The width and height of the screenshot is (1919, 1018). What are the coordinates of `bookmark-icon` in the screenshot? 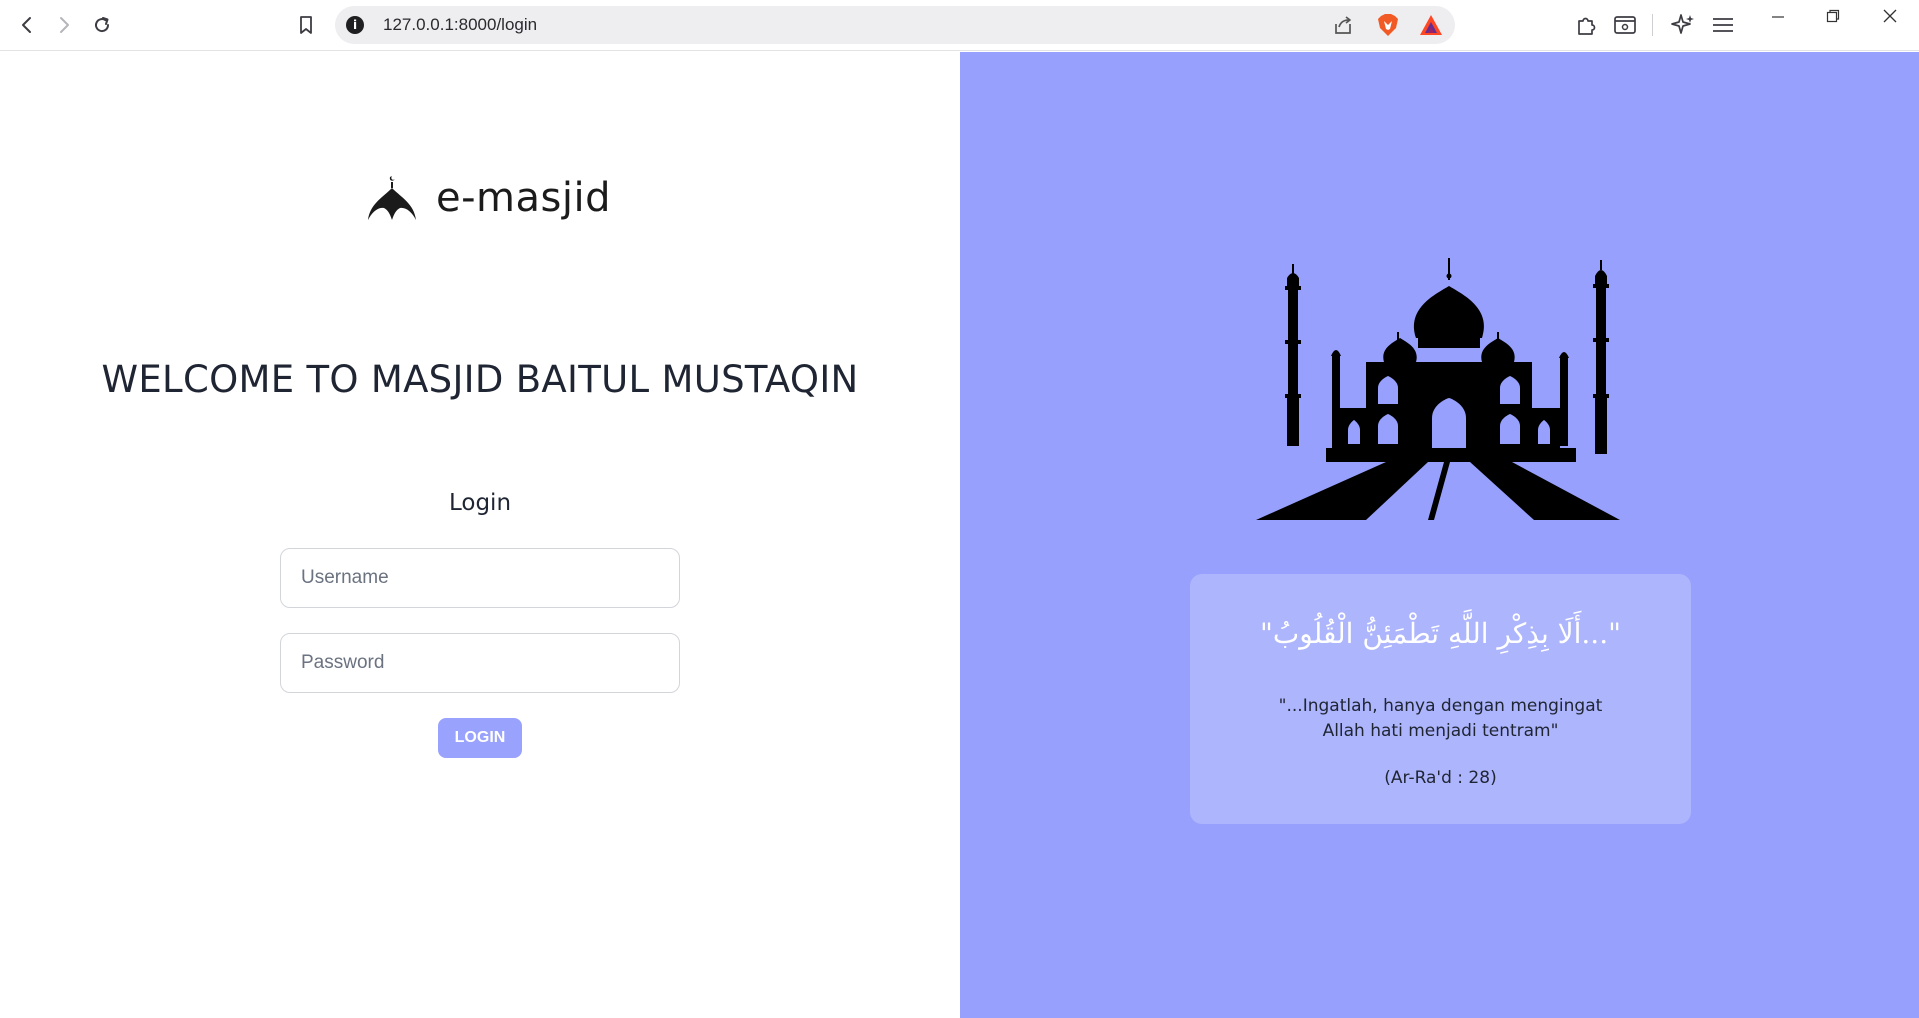 It's located at (306, 25).